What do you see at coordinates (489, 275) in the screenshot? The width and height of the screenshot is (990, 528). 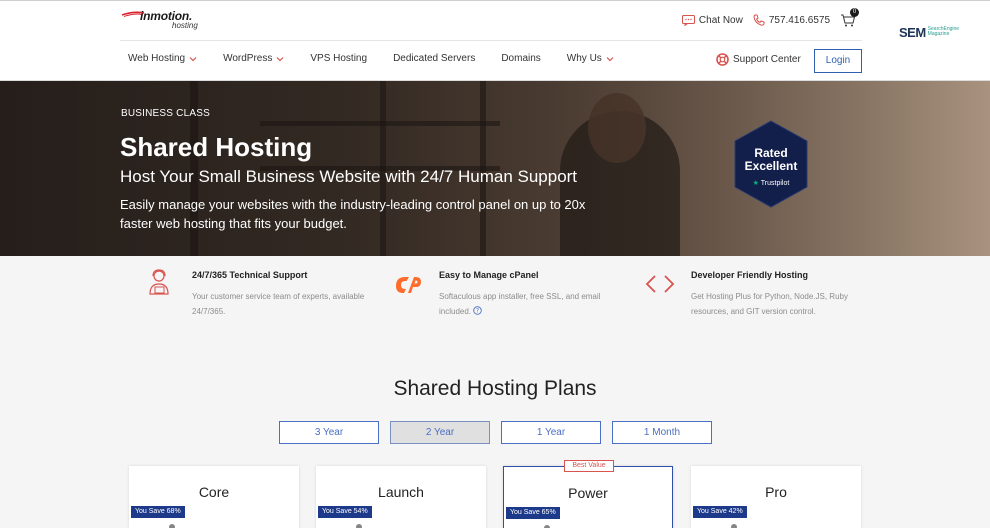 I see `feature-title: Easy to Manage cPanel` at bounding box center [489, 275].